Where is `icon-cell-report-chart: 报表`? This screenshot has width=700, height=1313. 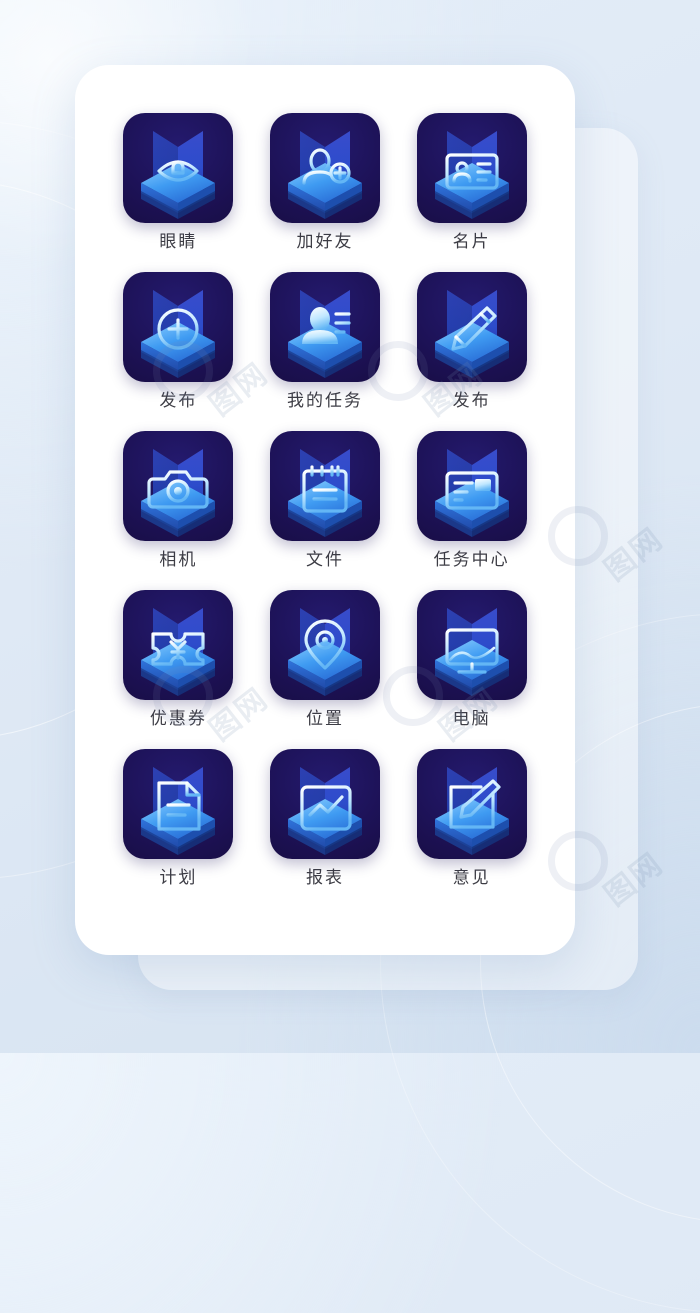
icon-cell-report-chart: 报表 is located at coordinates (325, 818).